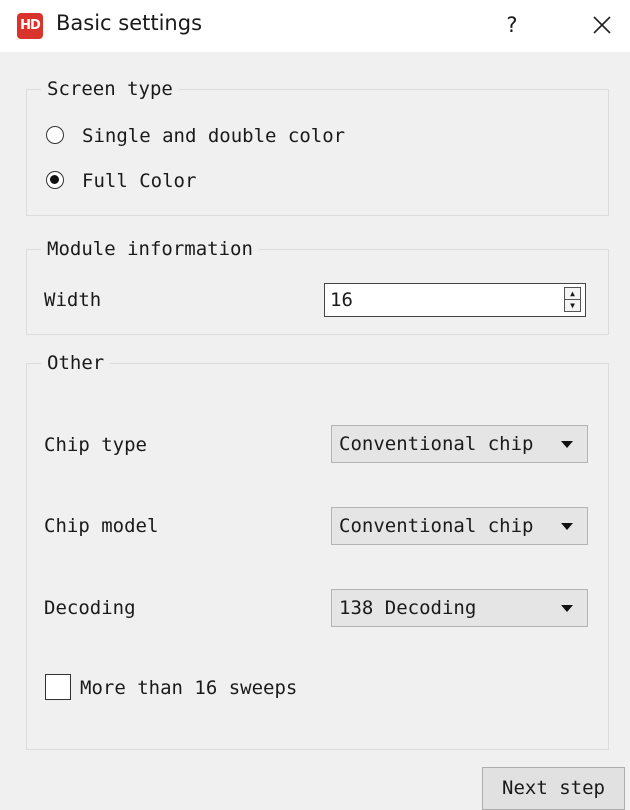 The height and width of the screenshot is (810, 630). Describe the element at coordinates (436, 526) in the screenshot. I see `chip-model-value: Conventional chip` at that location.